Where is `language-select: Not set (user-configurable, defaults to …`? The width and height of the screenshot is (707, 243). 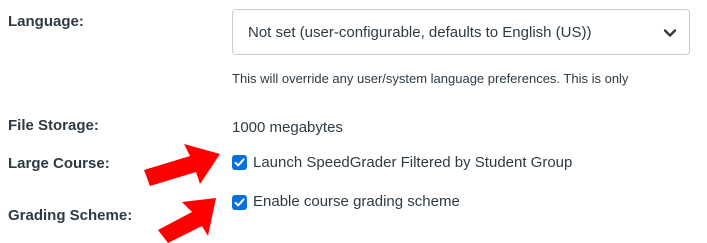
language-select: Not set (user-configurable, defaults to … is located at coordinates (461, 32).